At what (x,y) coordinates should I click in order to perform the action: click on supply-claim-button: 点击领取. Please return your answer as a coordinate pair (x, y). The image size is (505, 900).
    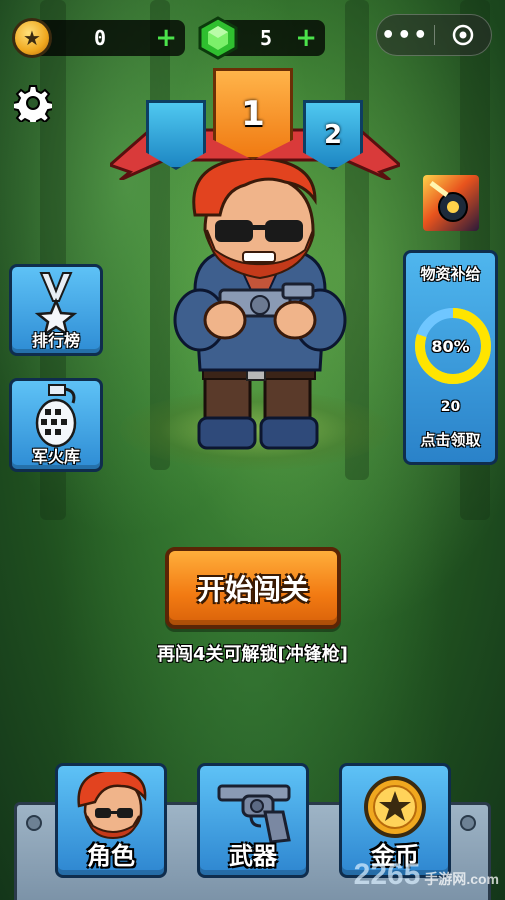
    Looking at the image, I should click on (450, 439).